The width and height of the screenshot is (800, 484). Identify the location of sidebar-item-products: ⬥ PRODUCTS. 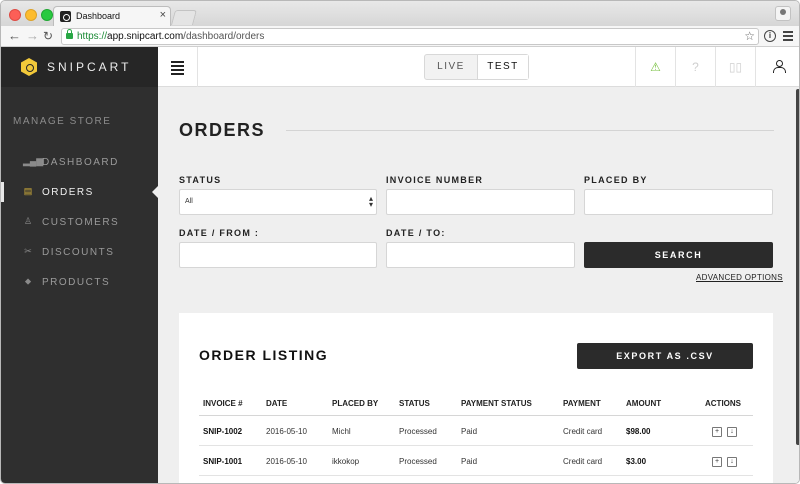
(79, 282).